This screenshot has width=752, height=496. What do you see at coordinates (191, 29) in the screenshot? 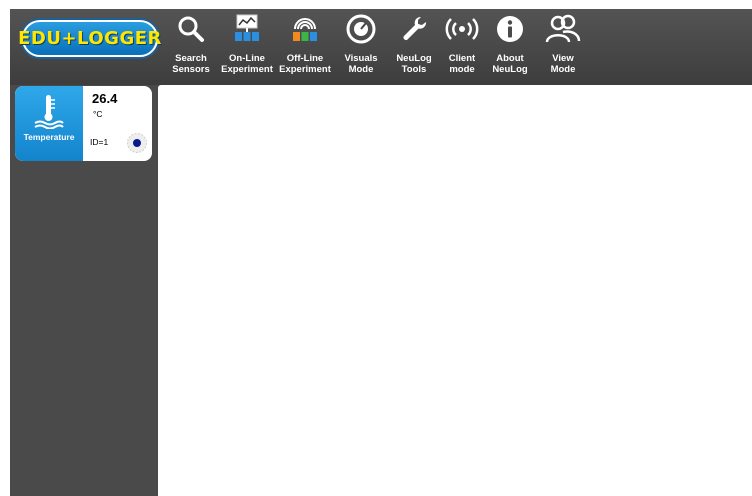
I see `search-icon` at bounding box center [191, 29].